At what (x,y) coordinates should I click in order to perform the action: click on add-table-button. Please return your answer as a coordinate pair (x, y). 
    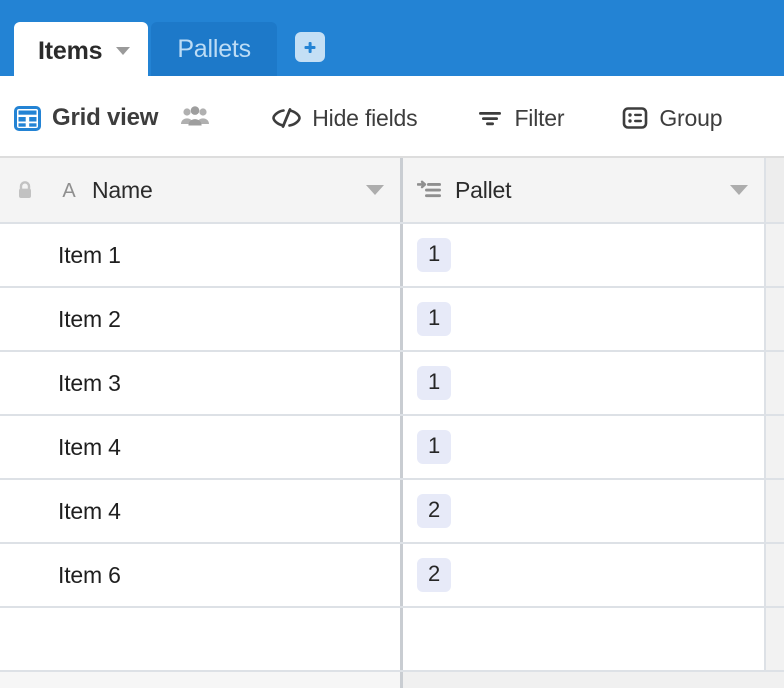
    Looking at the image, I should click on (309, 47).